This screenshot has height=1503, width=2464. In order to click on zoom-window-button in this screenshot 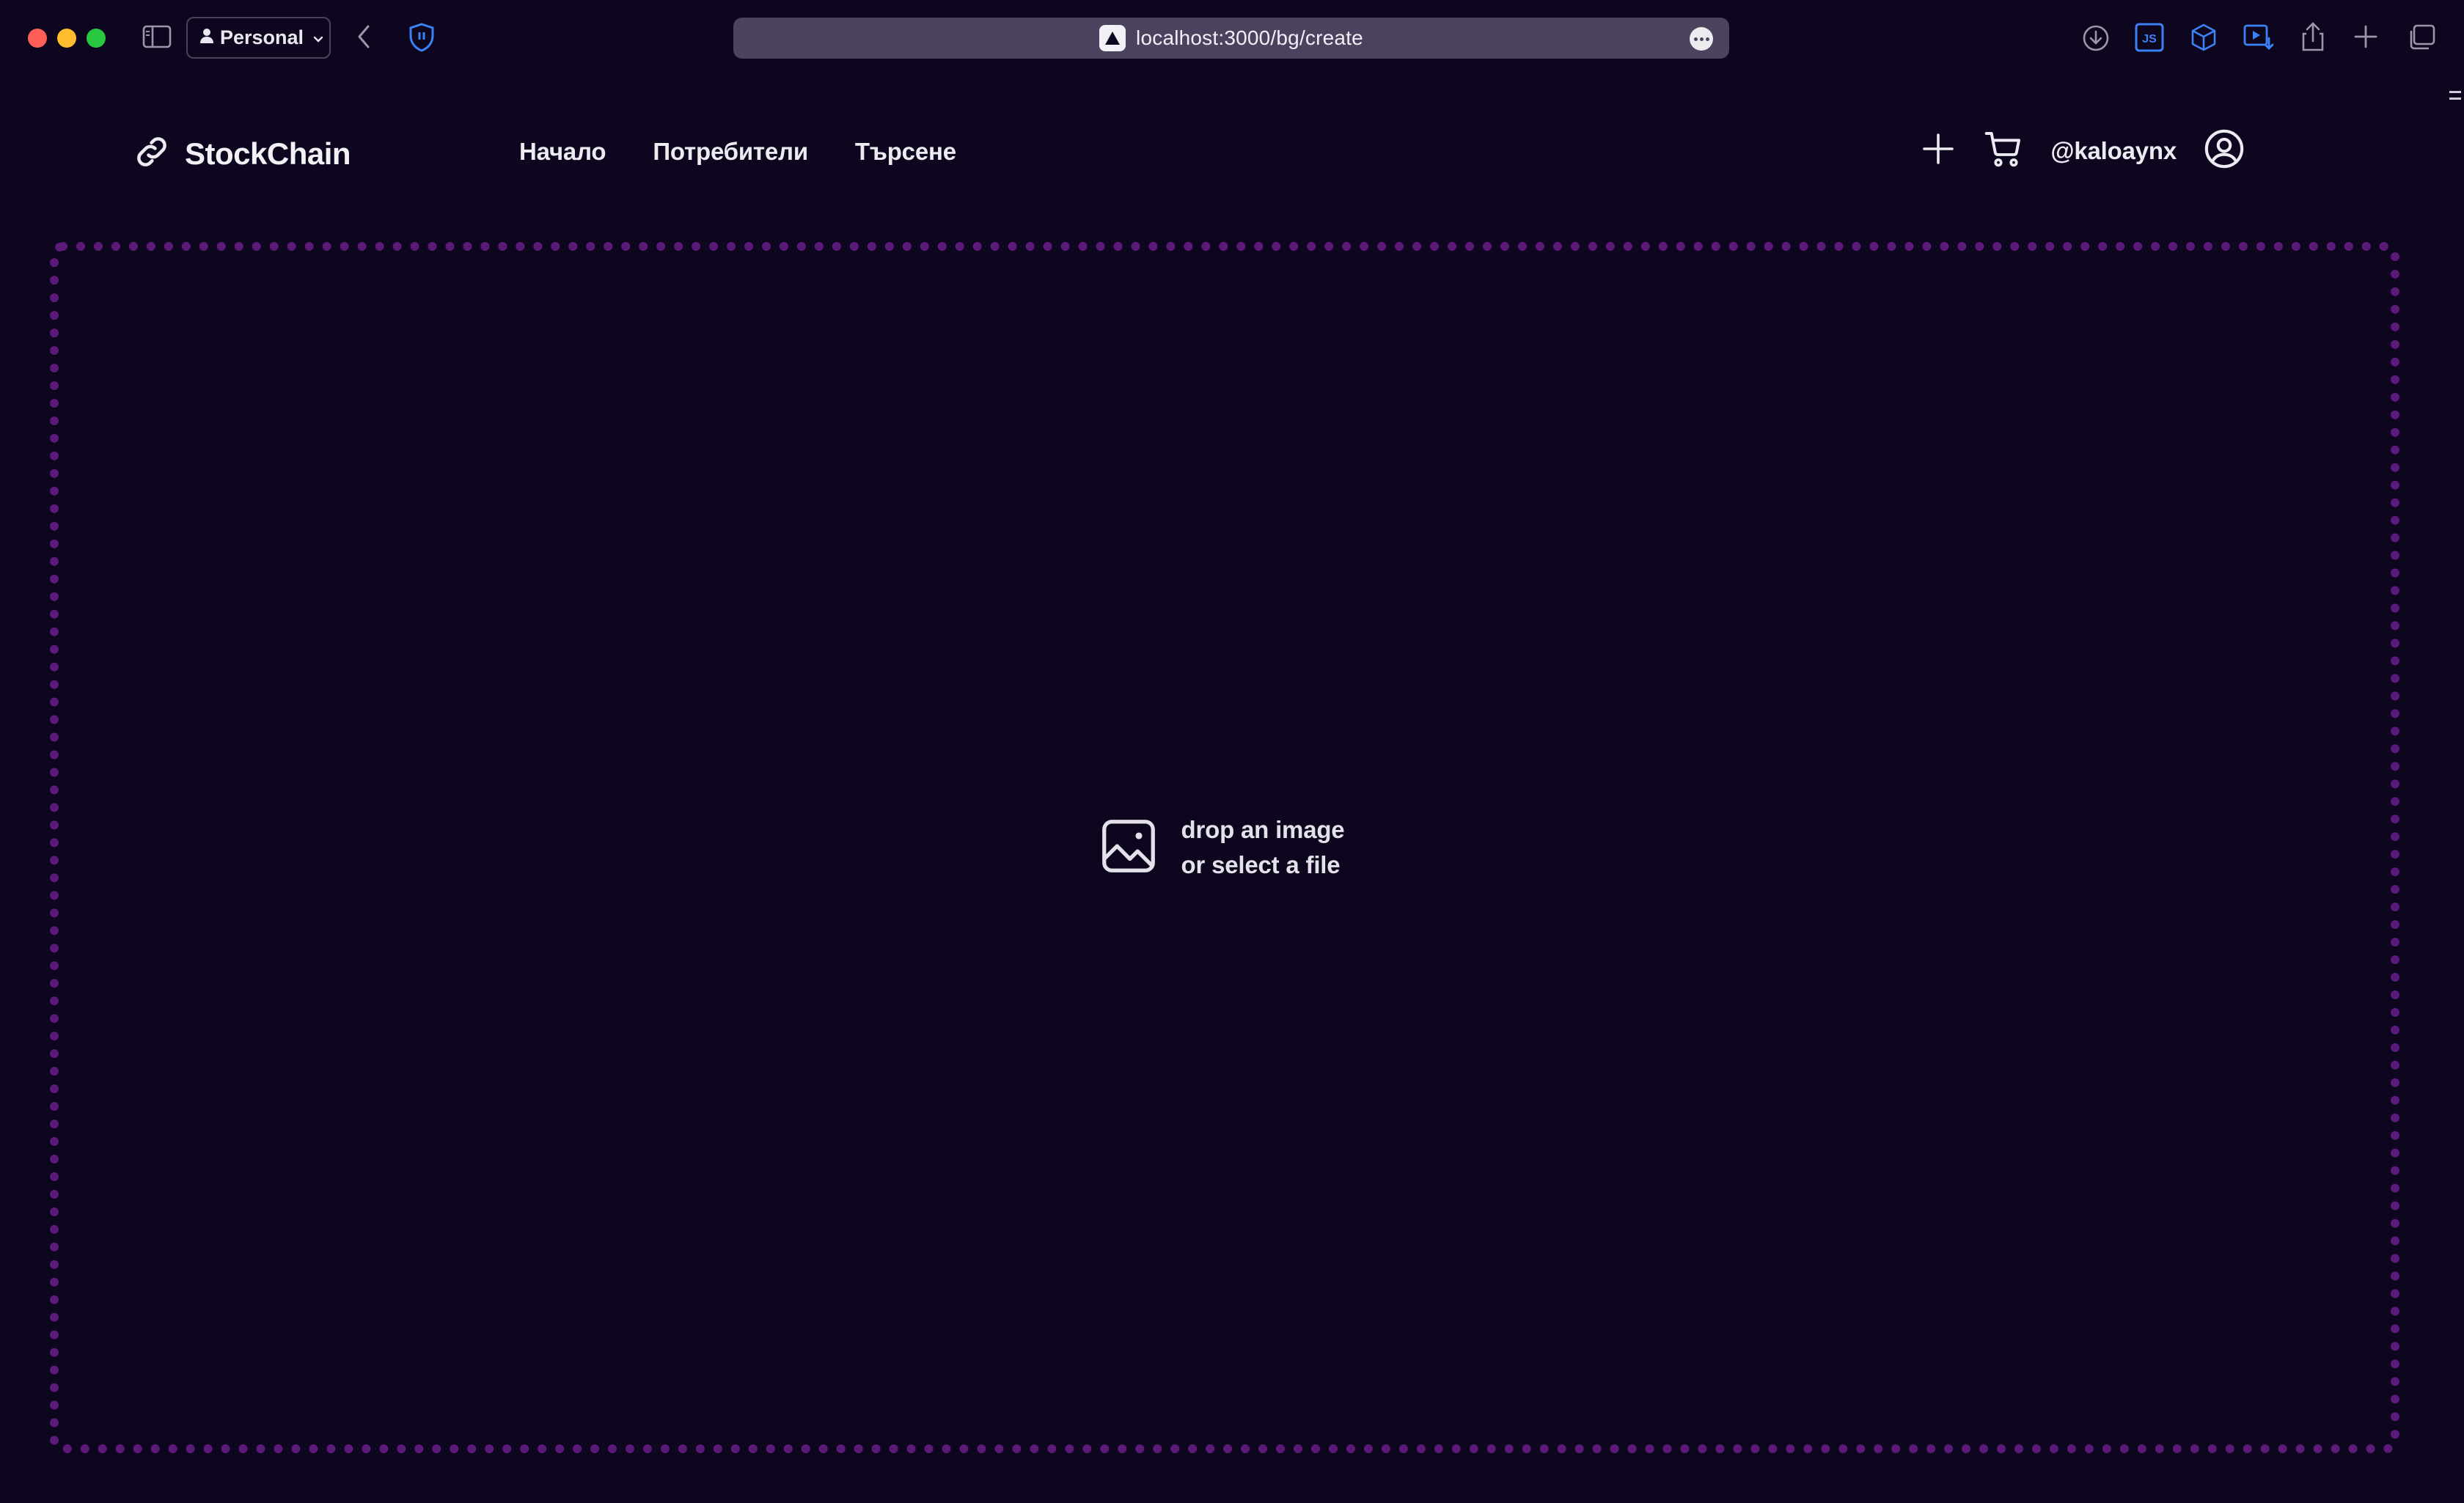, I will do `click(96, 38)`.